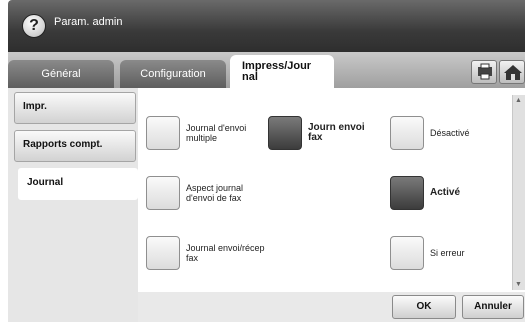  I want to click on checkbox-journal-envoi-multiple, so click(163, 133).